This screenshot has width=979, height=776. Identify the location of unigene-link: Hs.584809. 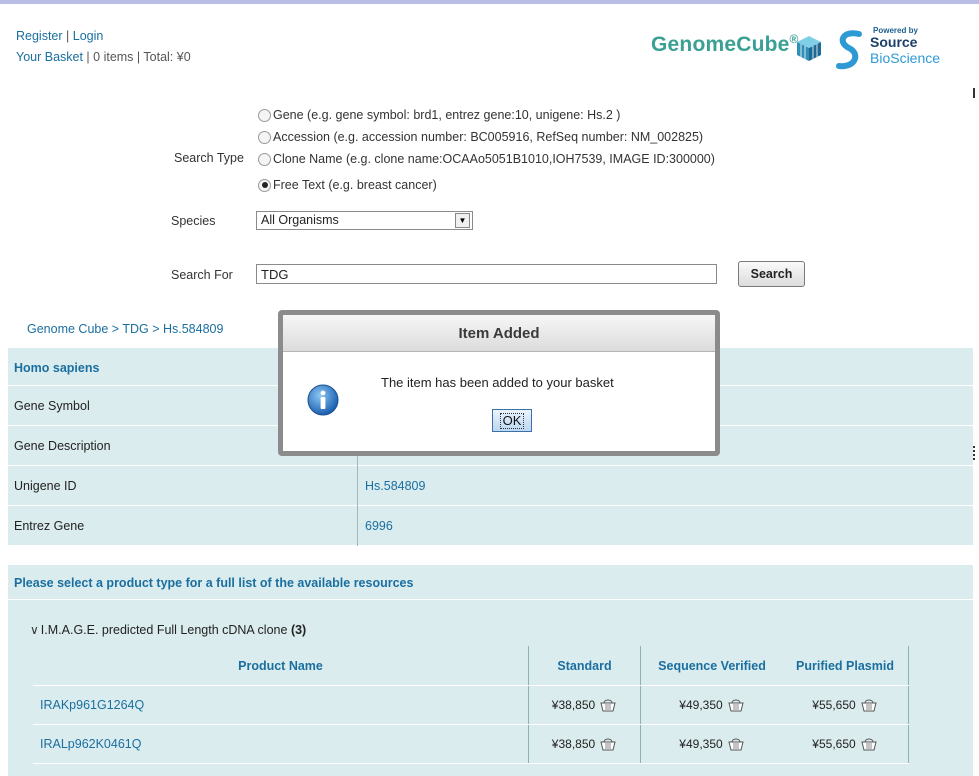
(395, 486).